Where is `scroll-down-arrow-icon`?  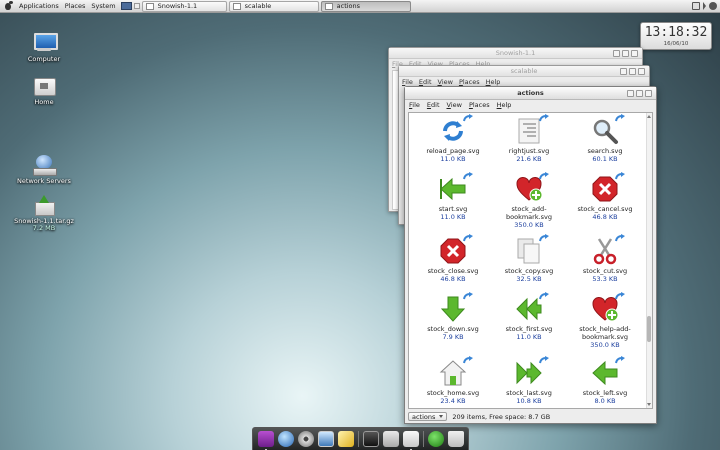 scroll-down-arrow-icon is located at coordinates (649, 404).